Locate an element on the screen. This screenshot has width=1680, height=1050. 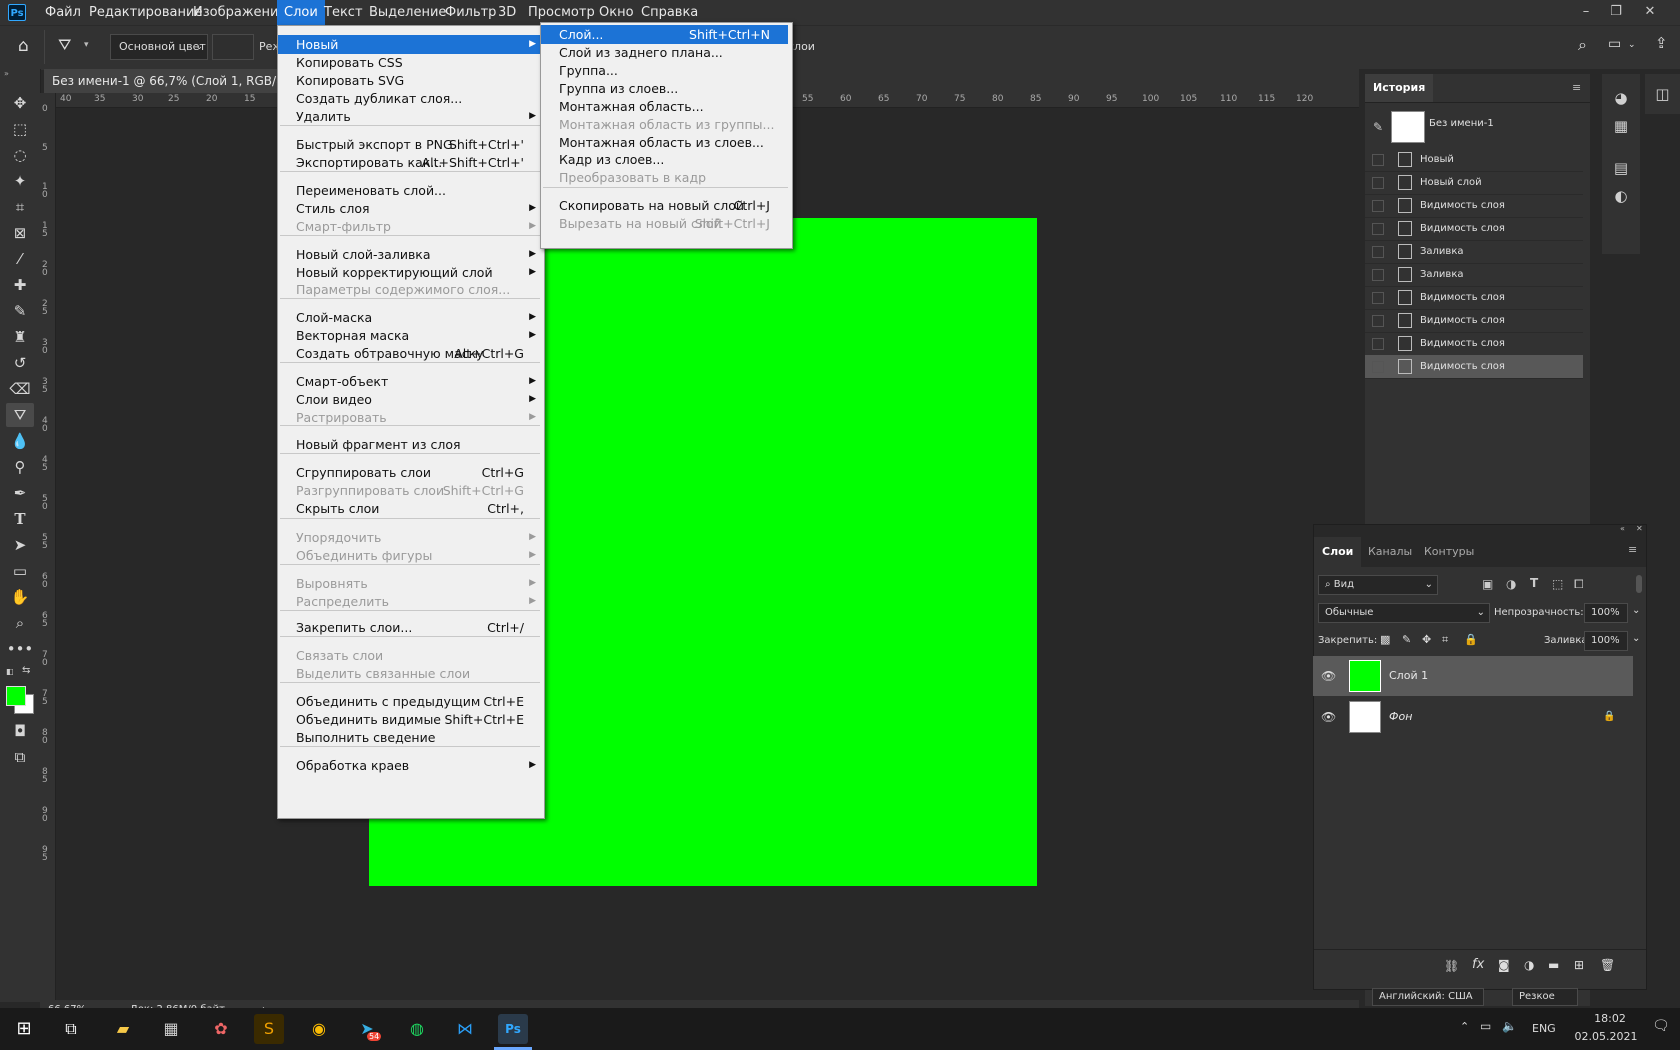
fill-source-select: Основной цвет ⌄ is located at coordinates (159, 47).